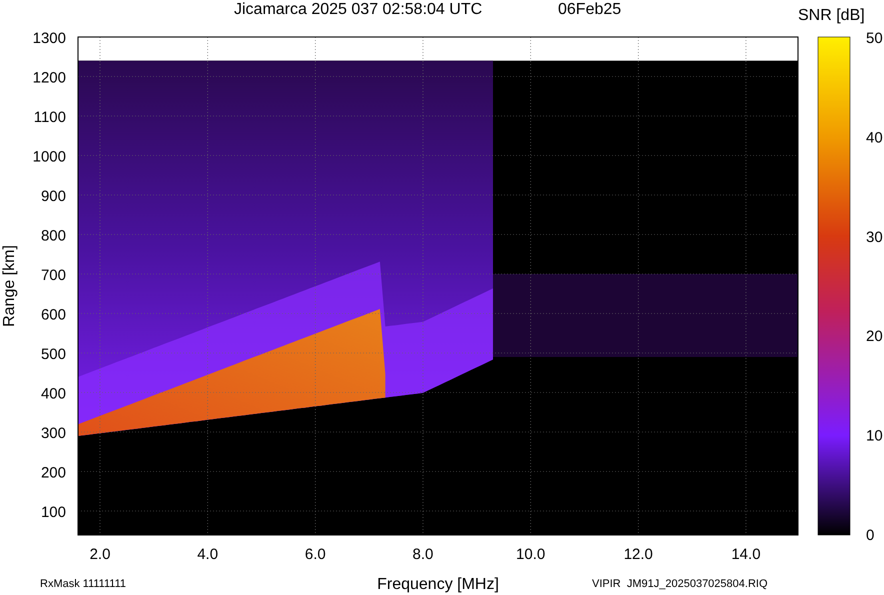 This screenshot has width=884, height=595. What do you see at coordinates (590, 9) in the screenshot?
I see `plot-date: 06Feb25` at bounding box center [590, 9].